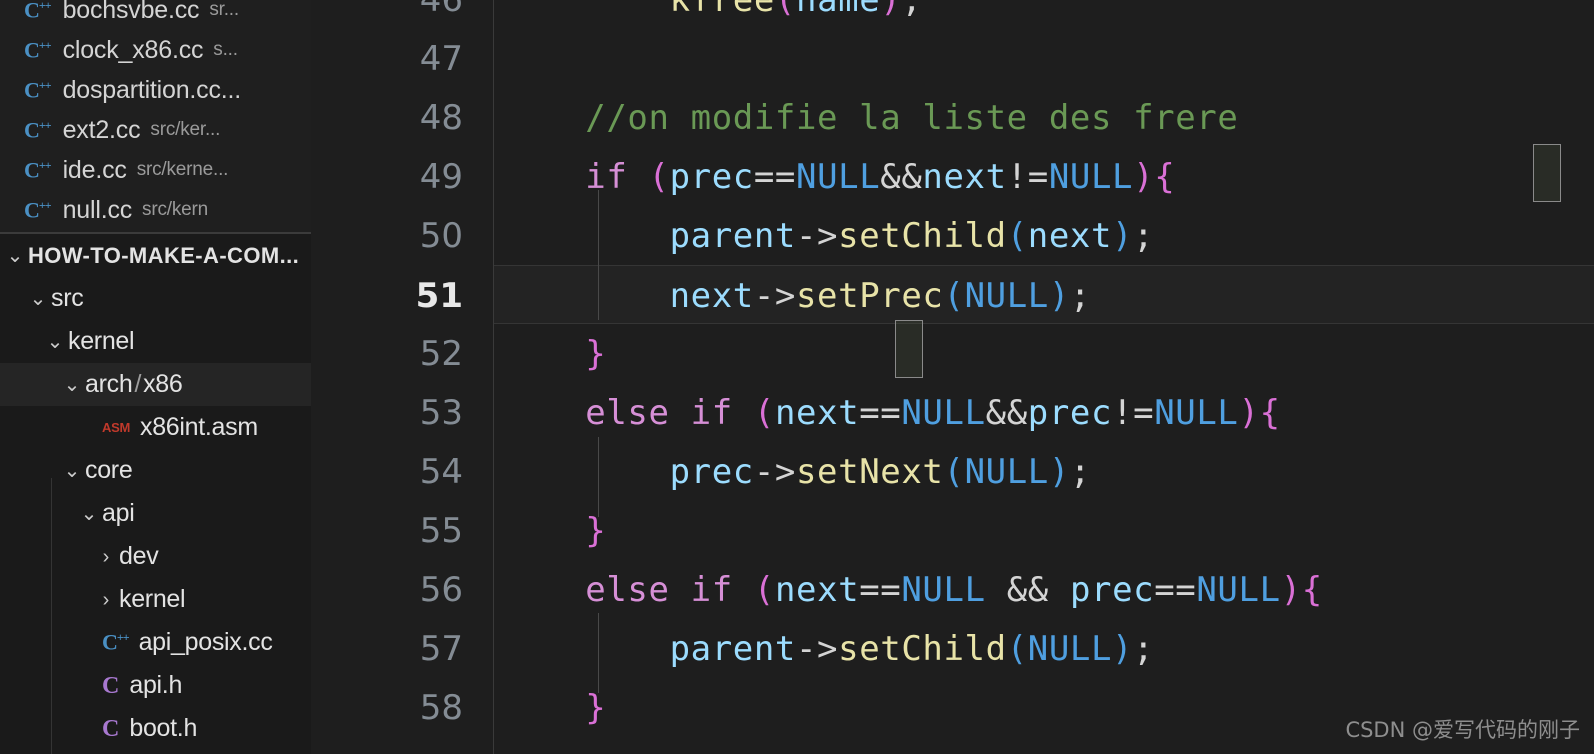 The height and width of the screenshot is (754, 1594). I want to click on code-token: {, so click(1165, 176).